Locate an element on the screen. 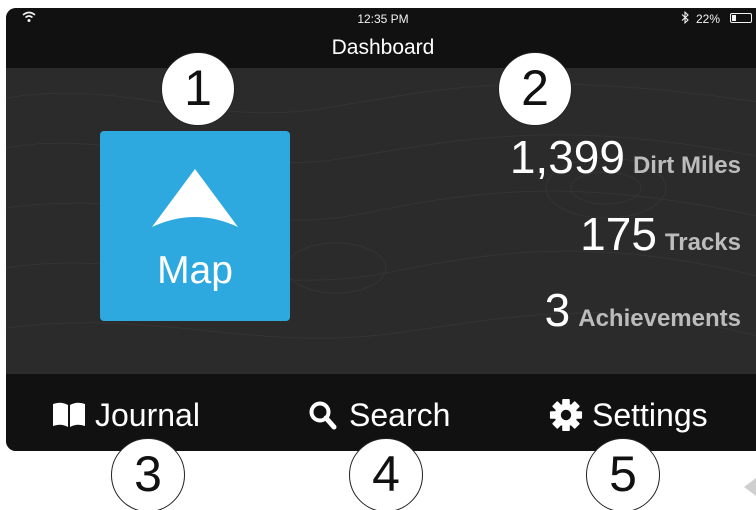 Image resolution: width=756 pixels, height=510 pixels. navigation-arrow-icon is located at coordinates (195, 198).